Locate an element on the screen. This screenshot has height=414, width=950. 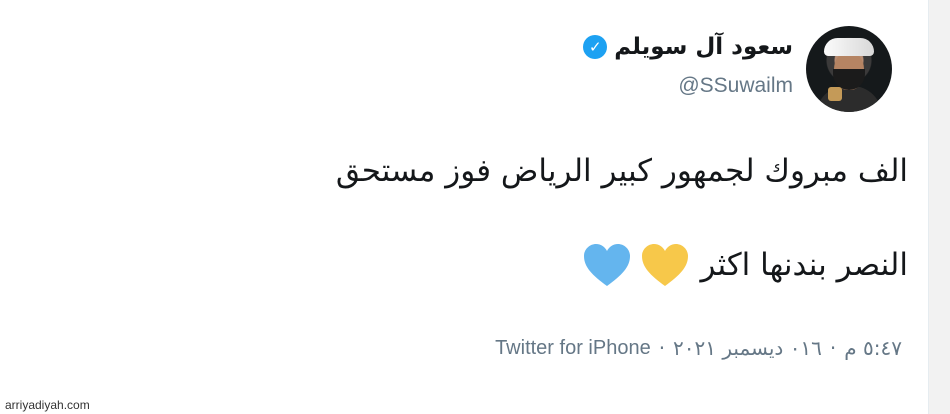
tweet-line-1: الف مبروك لجمهور كبير الرياض فوز مستحق is located at coordinates (621, 171).